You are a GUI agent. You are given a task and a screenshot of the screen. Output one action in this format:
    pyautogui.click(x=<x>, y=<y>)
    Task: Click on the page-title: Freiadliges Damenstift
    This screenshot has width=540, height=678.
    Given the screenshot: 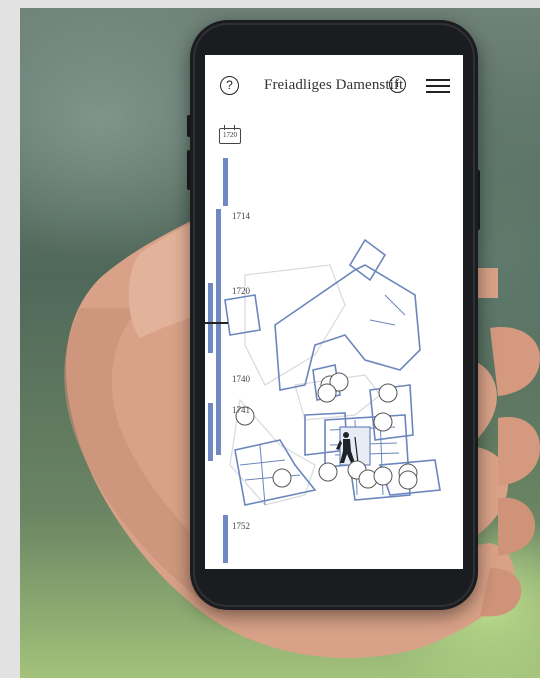 What is the action you would take?
    pyautogui.click(x=334, y=85)
    